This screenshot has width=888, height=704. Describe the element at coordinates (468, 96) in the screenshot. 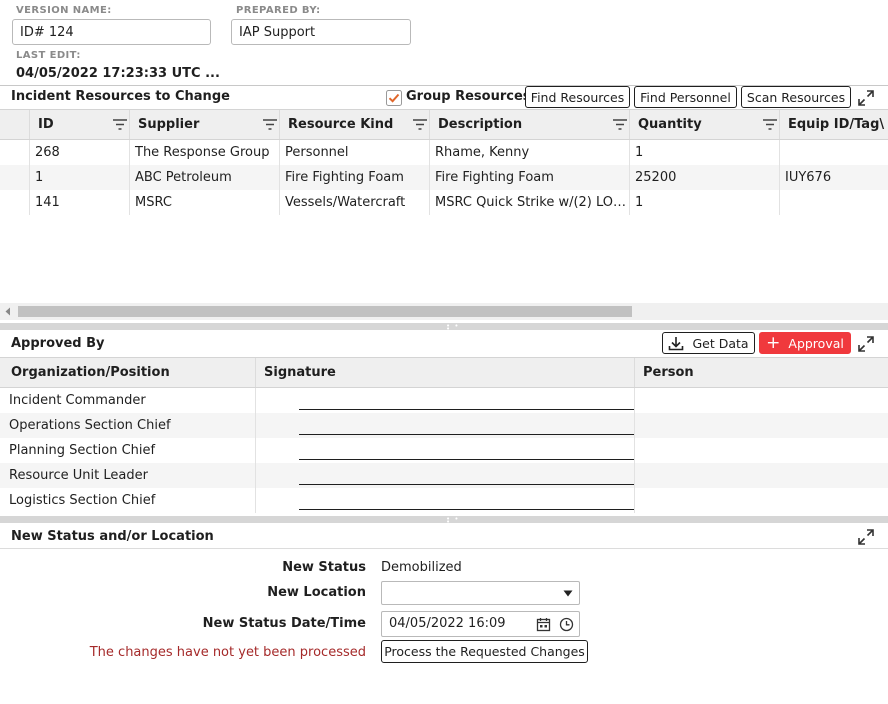

I see `group-resources-label: Group Resources` at that location.